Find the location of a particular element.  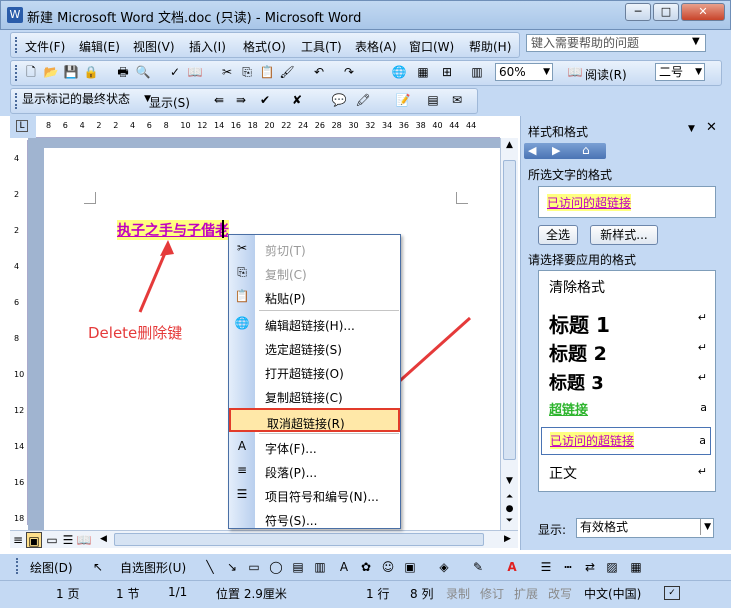

scroll-right-icon: ▶ is located at coordinates (507, 539).